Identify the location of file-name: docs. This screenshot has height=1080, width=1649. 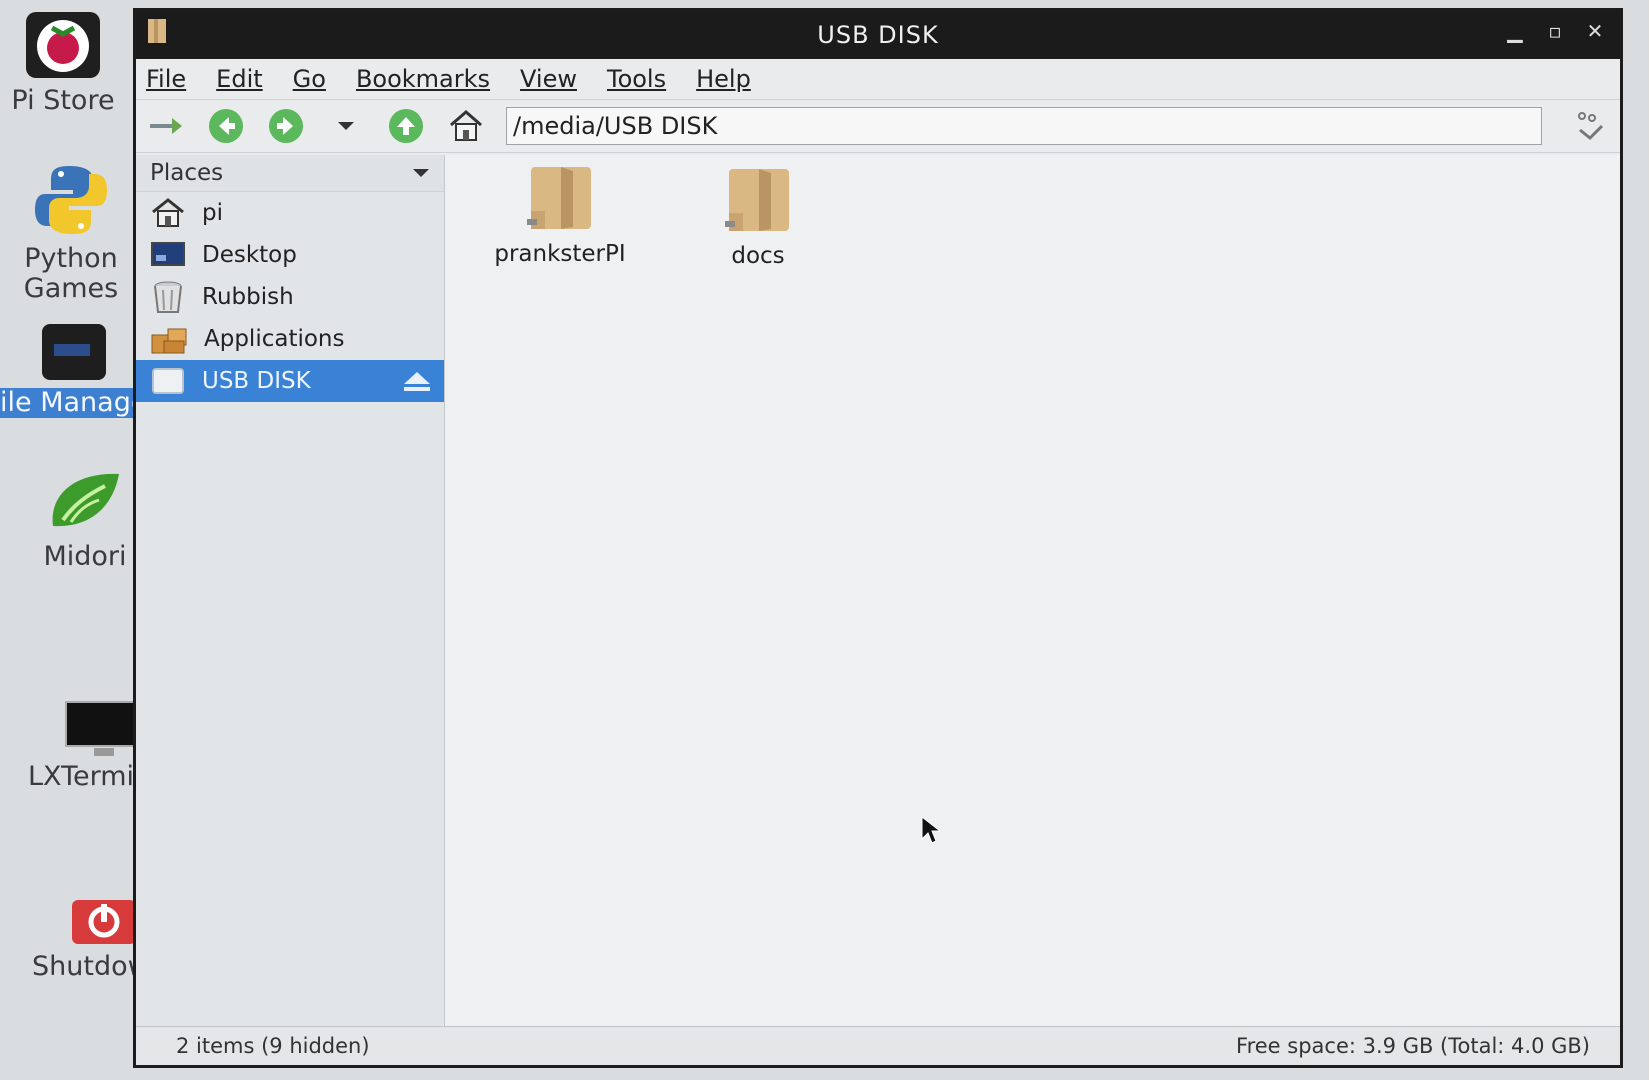
(758, 256).